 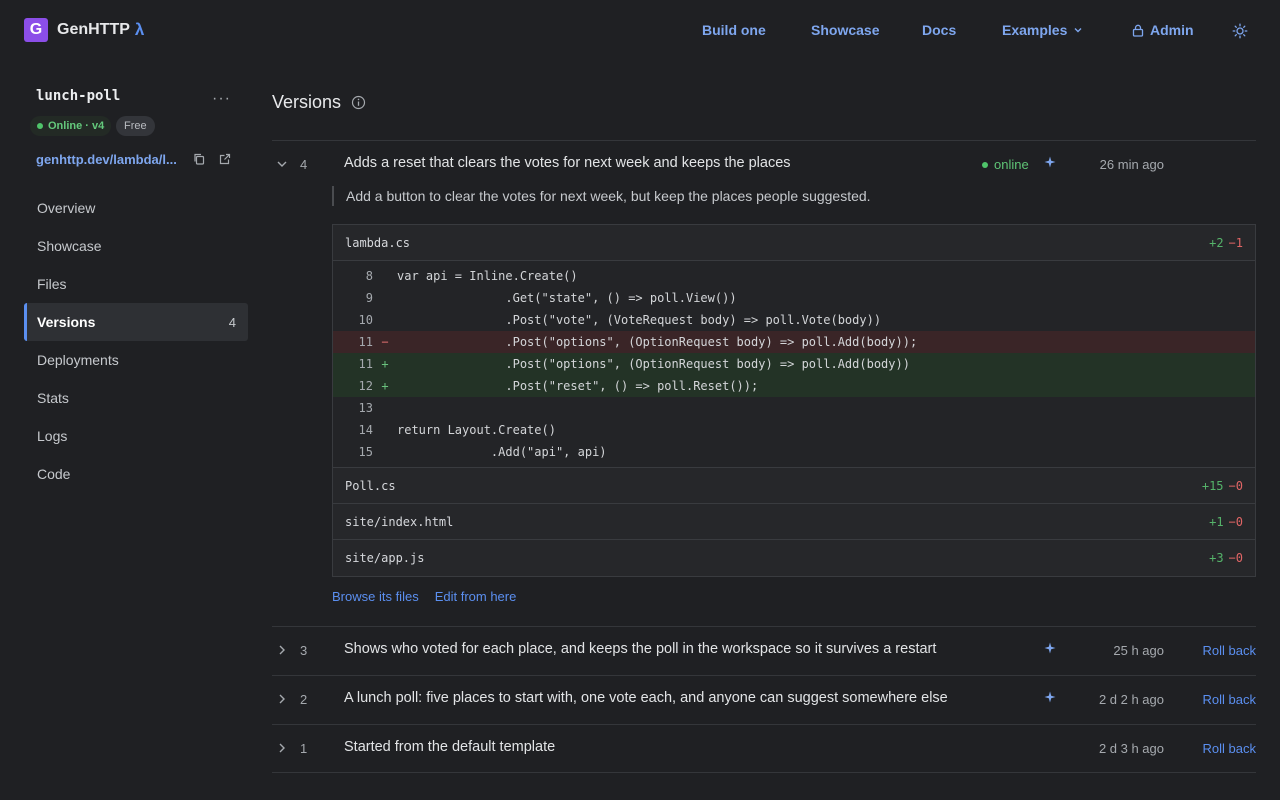 What do you see at coordinates (794, 386) in the screenshot?
I see `code-line: 12 + .Post("reset", () => poll.Reset());` at bounding box center [794, 386].